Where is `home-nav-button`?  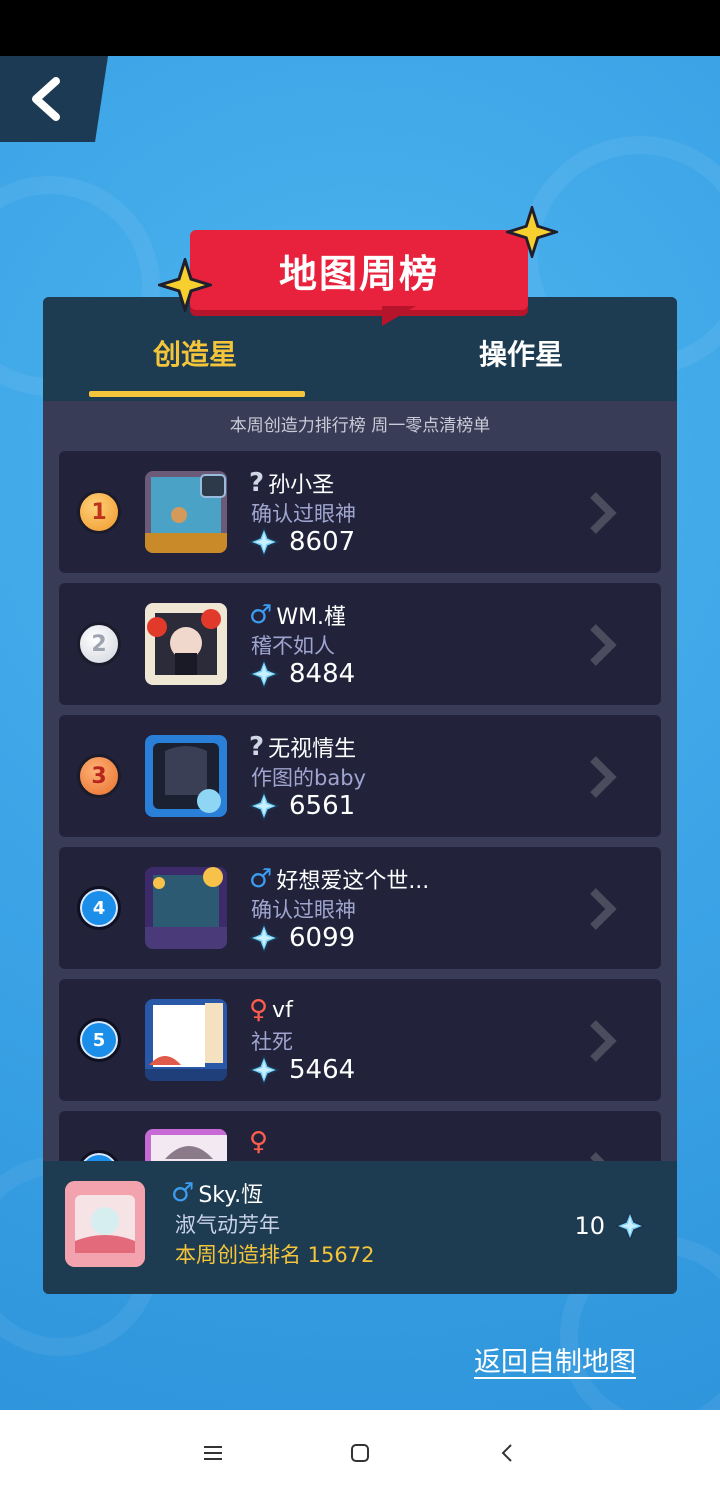 home-nav-button is located at coordinates (360, 1453).